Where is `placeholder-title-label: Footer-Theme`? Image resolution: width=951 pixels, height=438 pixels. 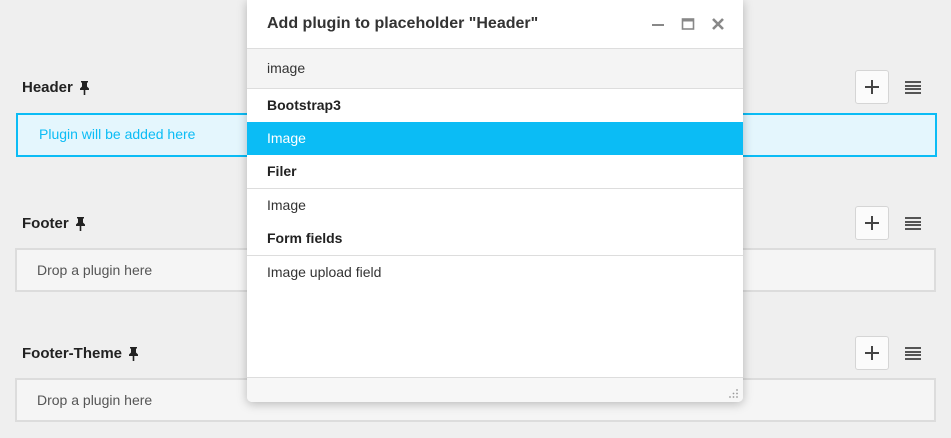 placeholder-title-label: Footer-Theme is located at coordinates (72, 353).